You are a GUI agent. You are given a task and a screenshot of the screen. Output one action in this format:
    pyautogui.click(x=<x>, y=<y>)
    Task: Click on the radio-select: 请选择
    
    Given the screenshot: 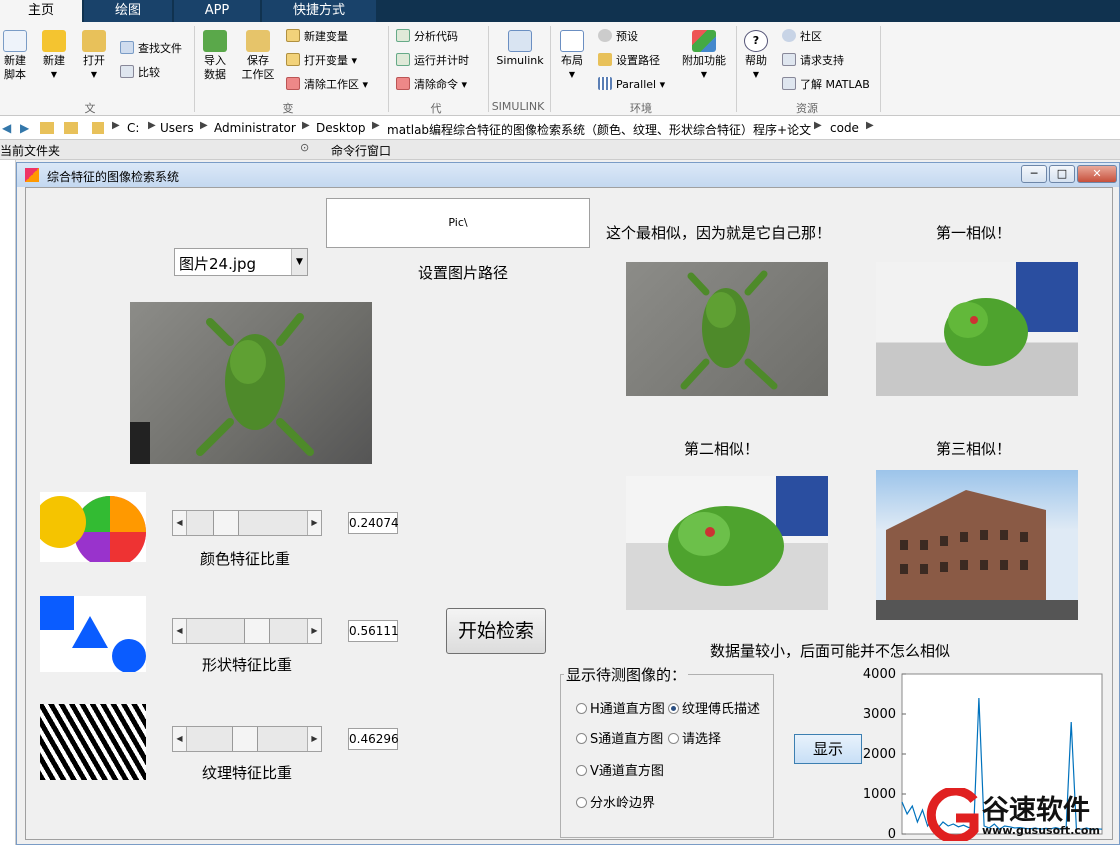 What is the action you would take?
    pyautogui.click(x=694, y=737)
    